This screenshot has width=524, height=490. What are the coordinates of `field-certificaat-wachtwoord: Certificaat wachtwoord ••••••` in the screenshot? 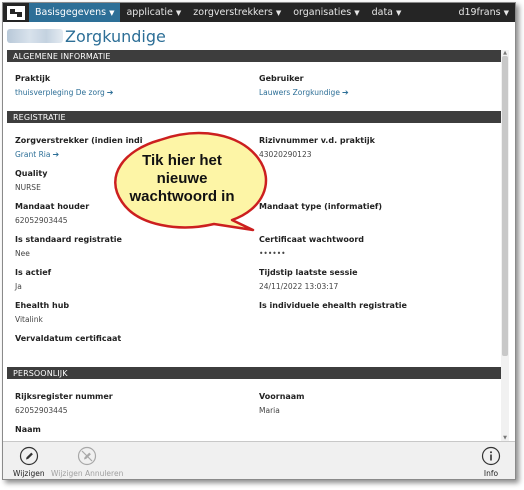 It's located at (379, 246).